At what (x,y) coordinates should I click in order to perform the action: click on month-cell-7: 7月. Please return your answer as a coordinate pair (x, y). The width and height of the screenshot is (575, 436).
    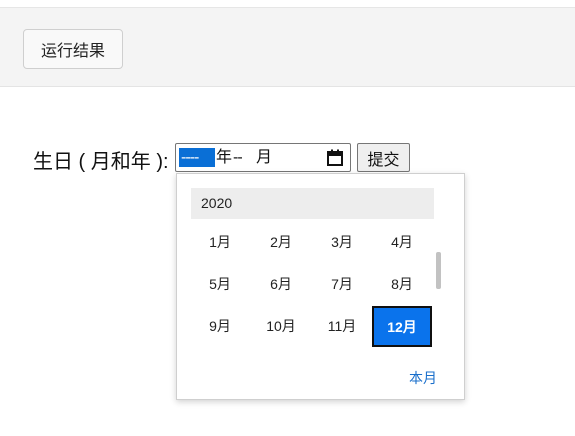
    Looking at the image, I should click on (342, 284).